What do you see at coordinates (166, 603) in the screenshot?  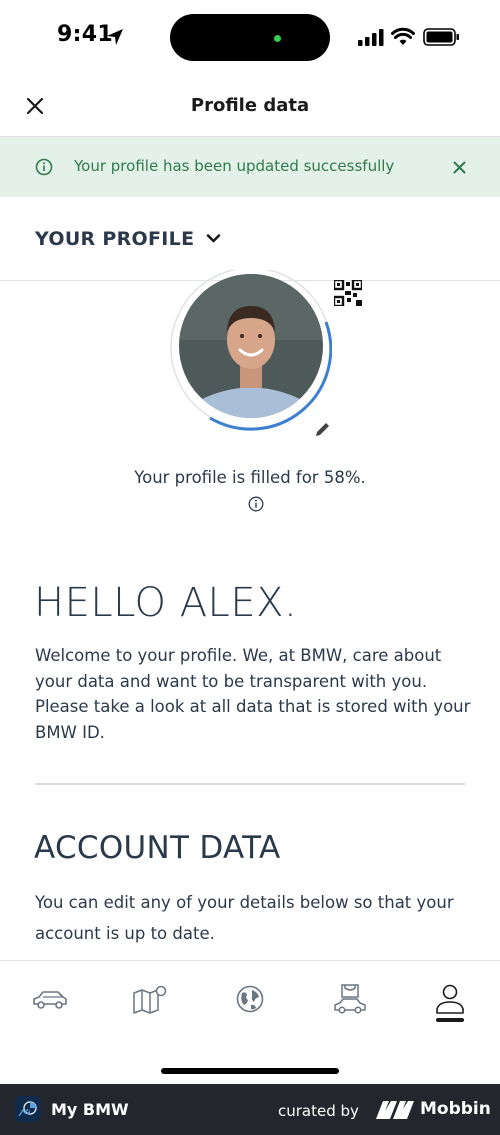 I see `greeting-title: HELLO ALEX.` at bounding box center [166, 603].